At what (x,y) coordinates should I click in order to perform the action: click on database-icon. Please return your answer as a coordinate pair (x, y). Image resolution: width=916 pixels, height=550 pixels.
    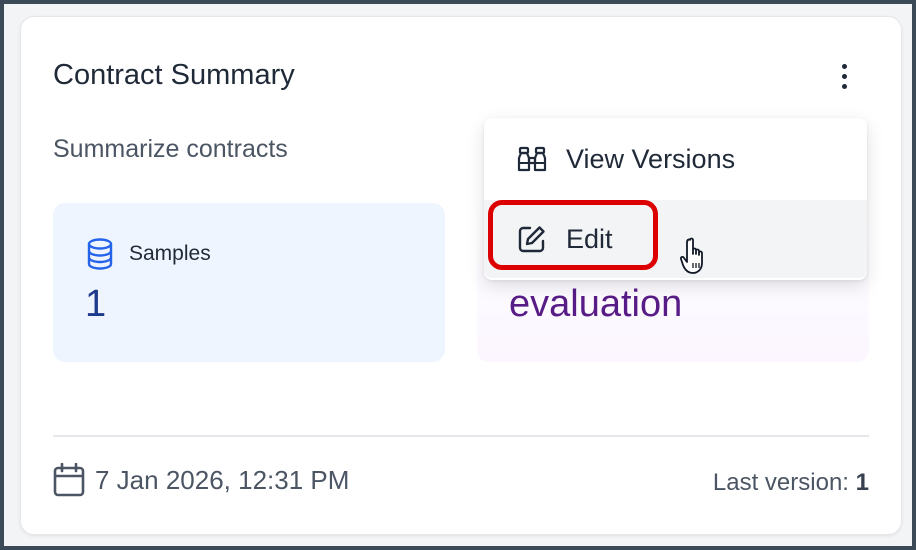
    Looking at the image, I should click on (100, 254).